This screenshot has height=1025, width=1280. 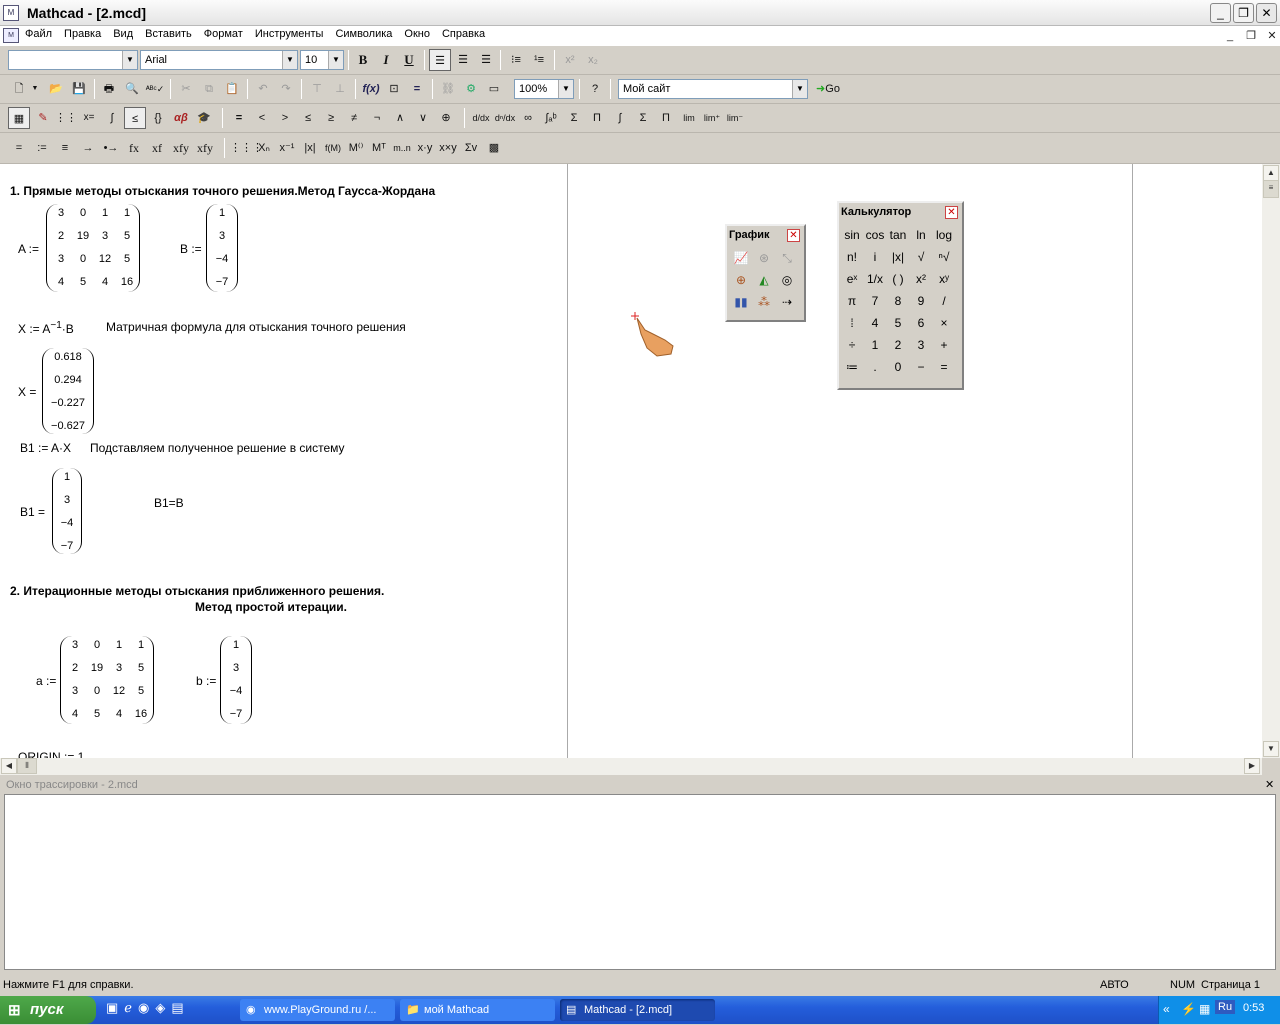 What do you see at coordinates (219, 60) in the screenshot?
I see `font-select: Arial ▼` at bounding box center [219, 60].